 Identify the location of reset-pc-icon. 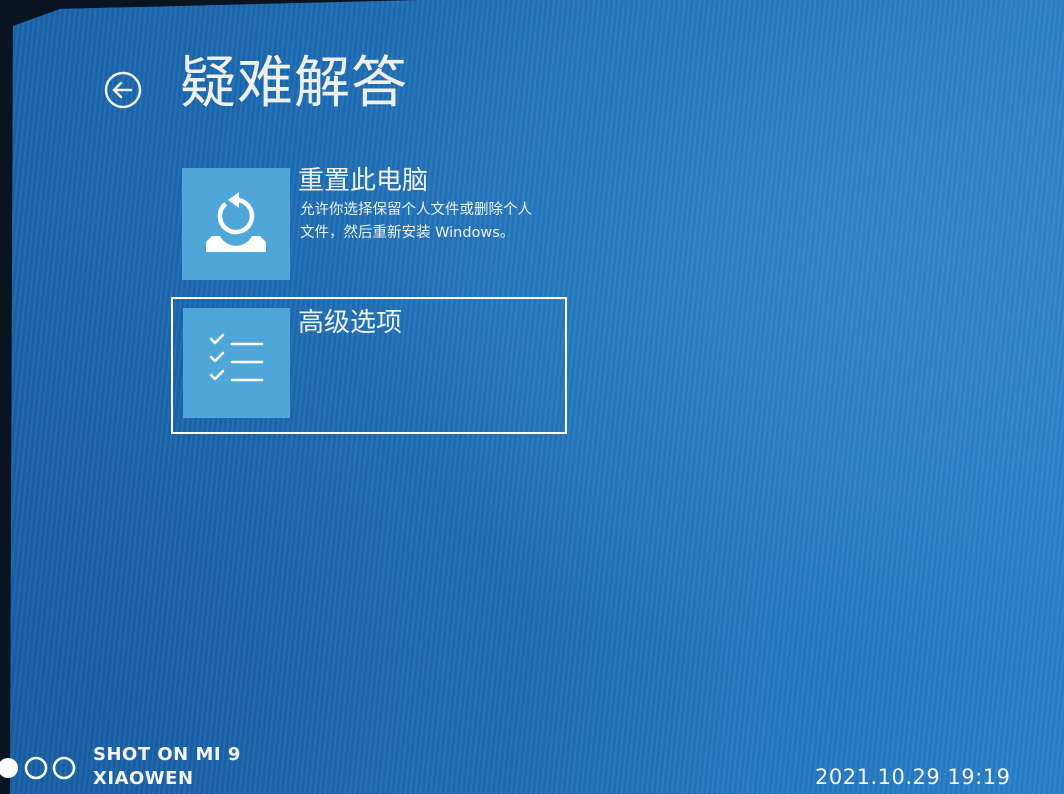
(236, 224).